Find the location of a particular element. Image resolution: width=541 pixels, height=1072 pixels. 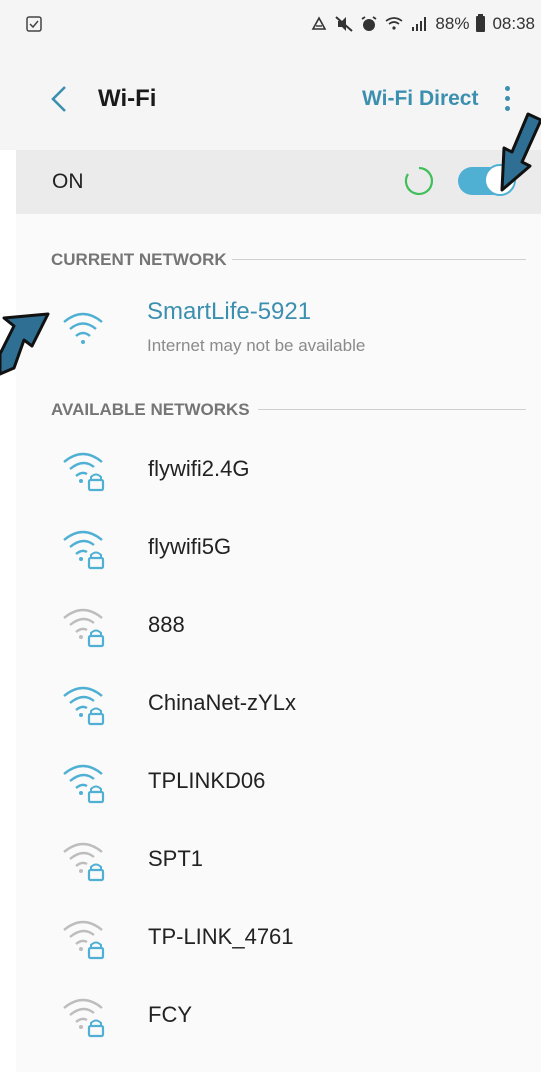

network-row: TP-LINK_4761 is located at coordinates (278, 939).